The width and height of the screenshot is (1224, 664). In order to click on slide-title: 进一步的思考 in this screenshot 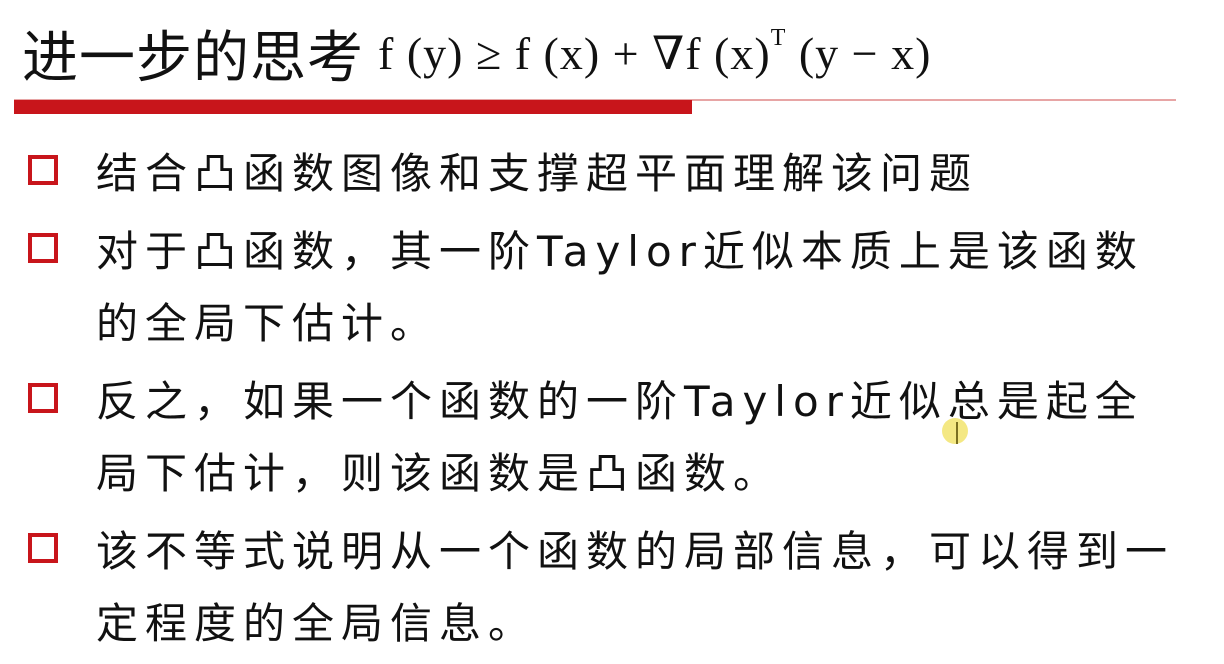, I will do `click(193, 58)`.